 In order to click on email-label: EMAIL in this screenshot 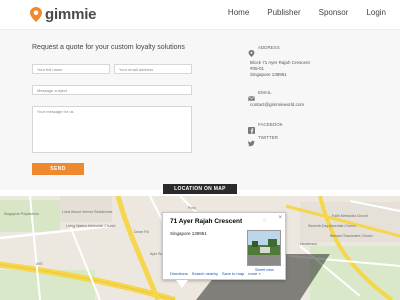, I will do `click(265, 92)`.